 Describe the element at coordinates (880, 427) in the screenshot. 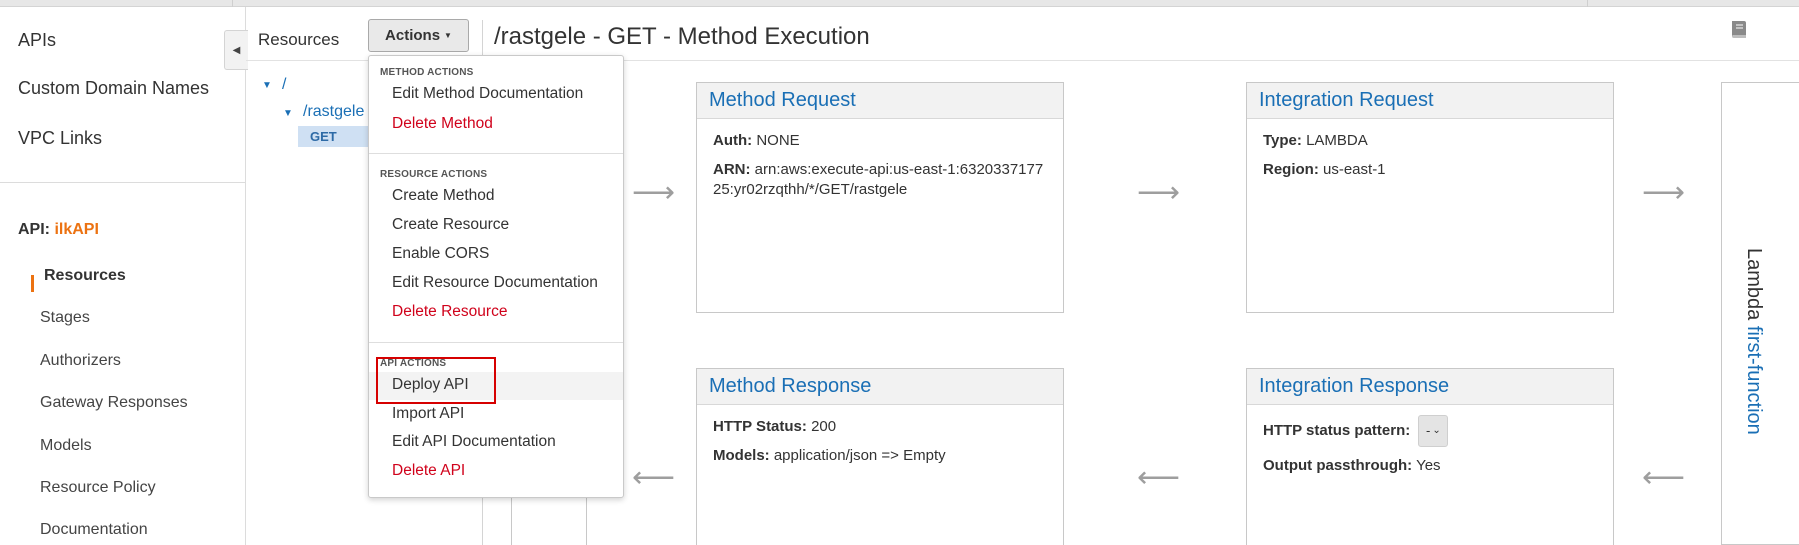

I see `http-status-row: HTTP Status: 200` at that location.